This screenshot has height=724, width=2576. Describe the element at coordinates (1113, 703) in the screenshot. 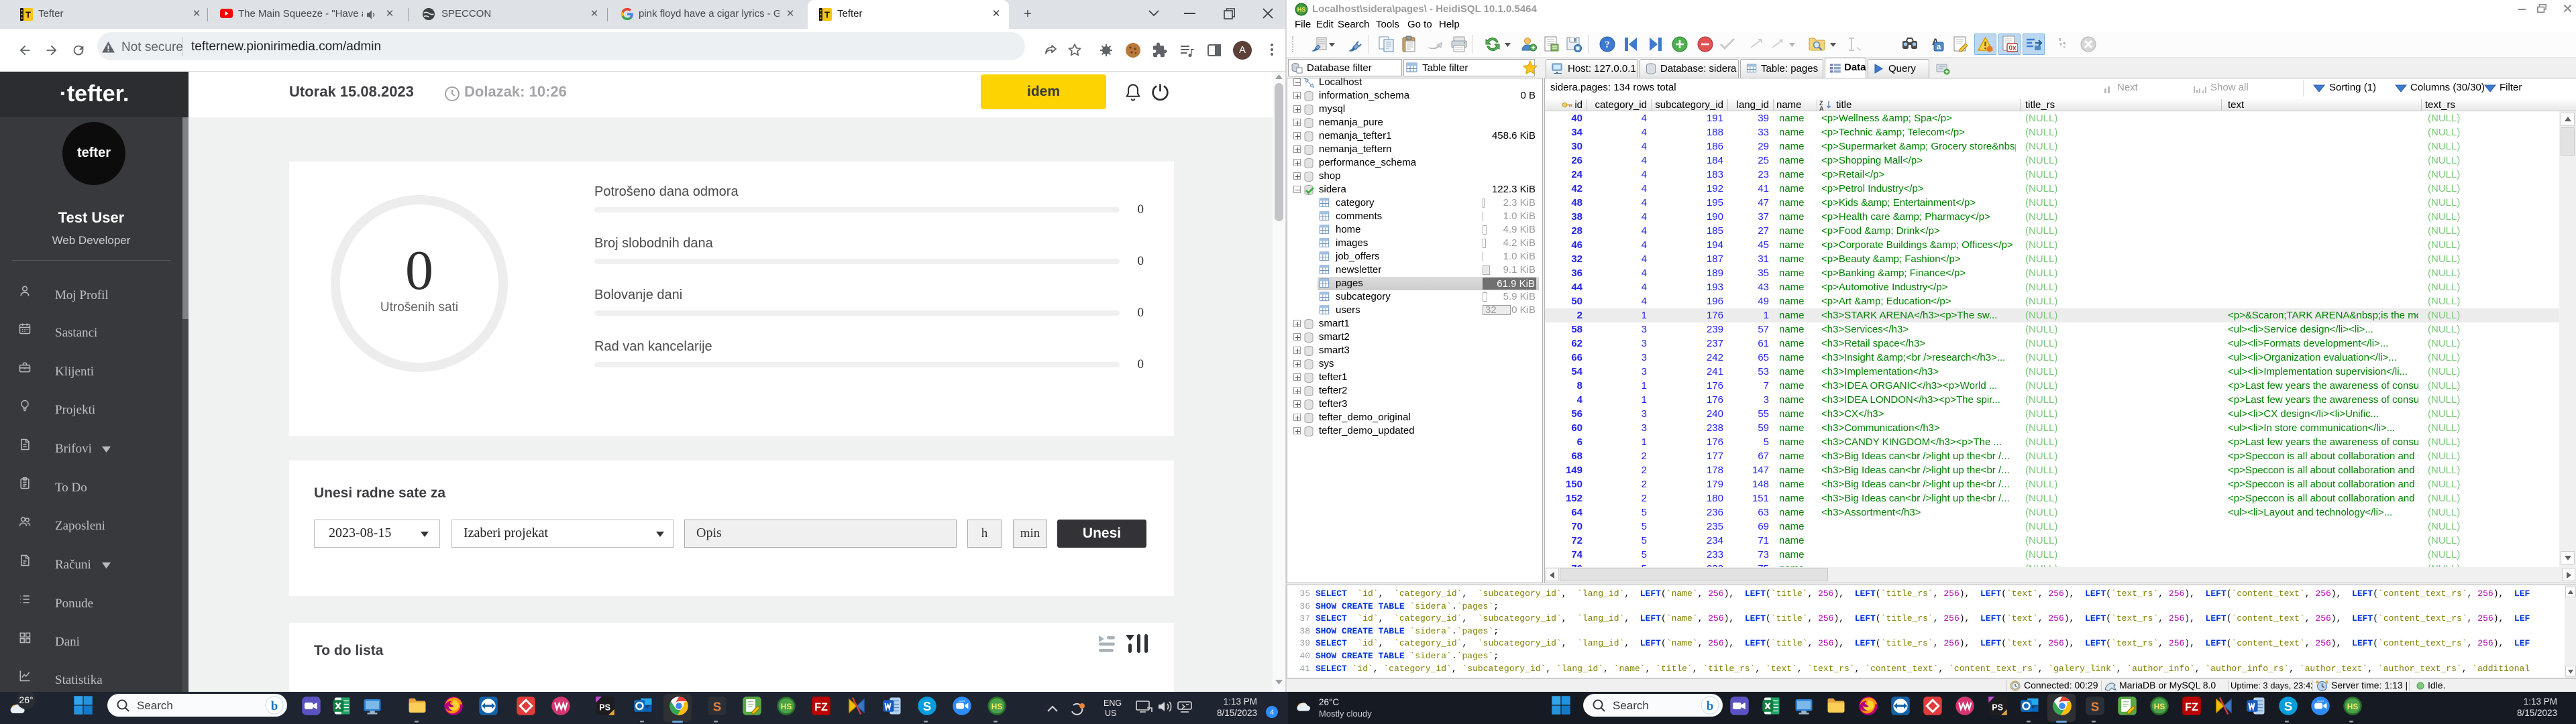

I see `svg-text: ENG` at that location.